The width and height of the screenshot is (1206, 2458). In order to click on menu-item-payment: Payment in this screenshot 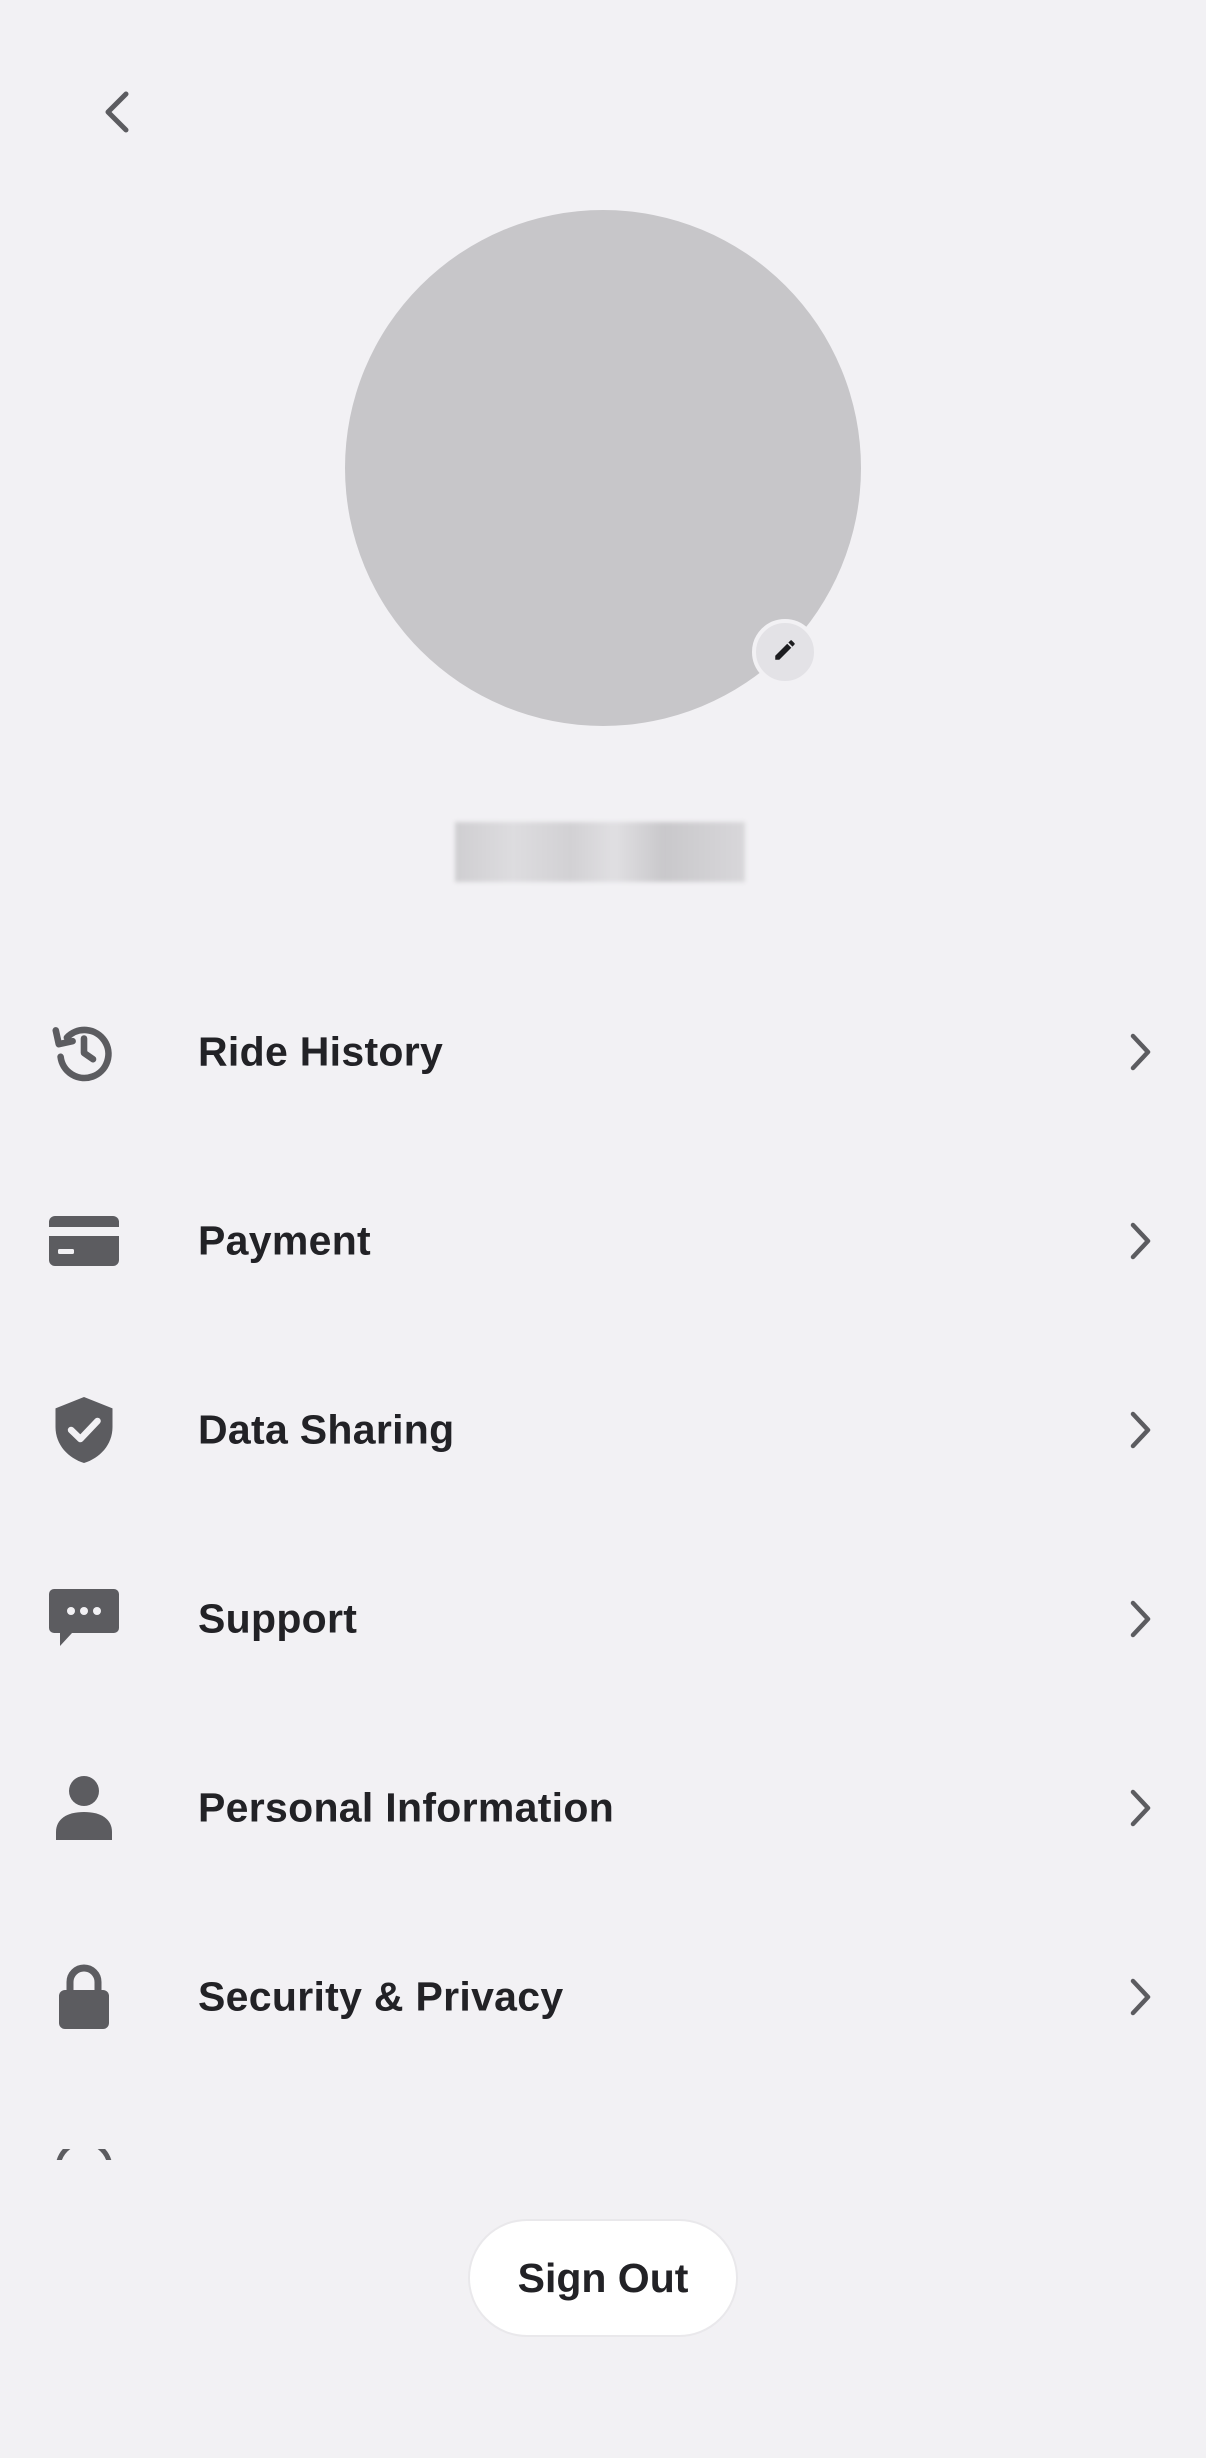, I will do `click(603, 1240)`.